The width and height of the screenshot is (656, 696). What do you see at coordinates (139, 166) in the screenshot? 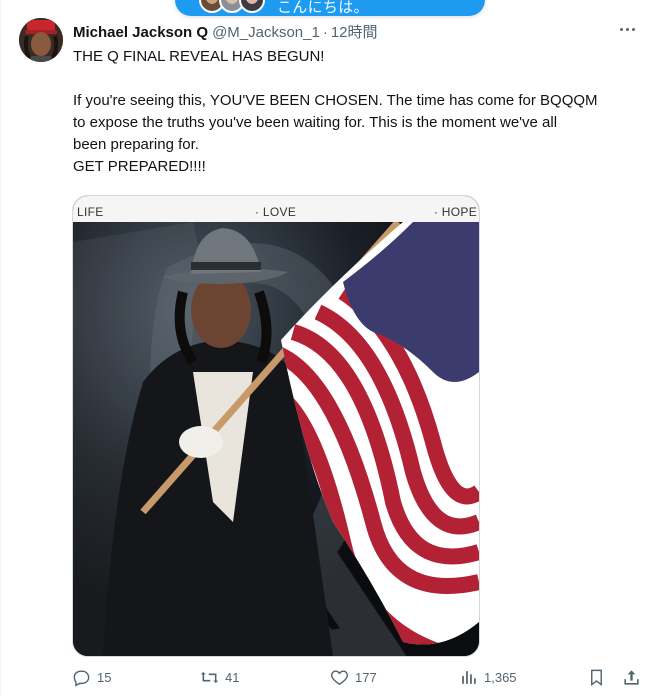
I see `tweet-line: GET PREPARED!!!!` at bounding box center [139, 166].